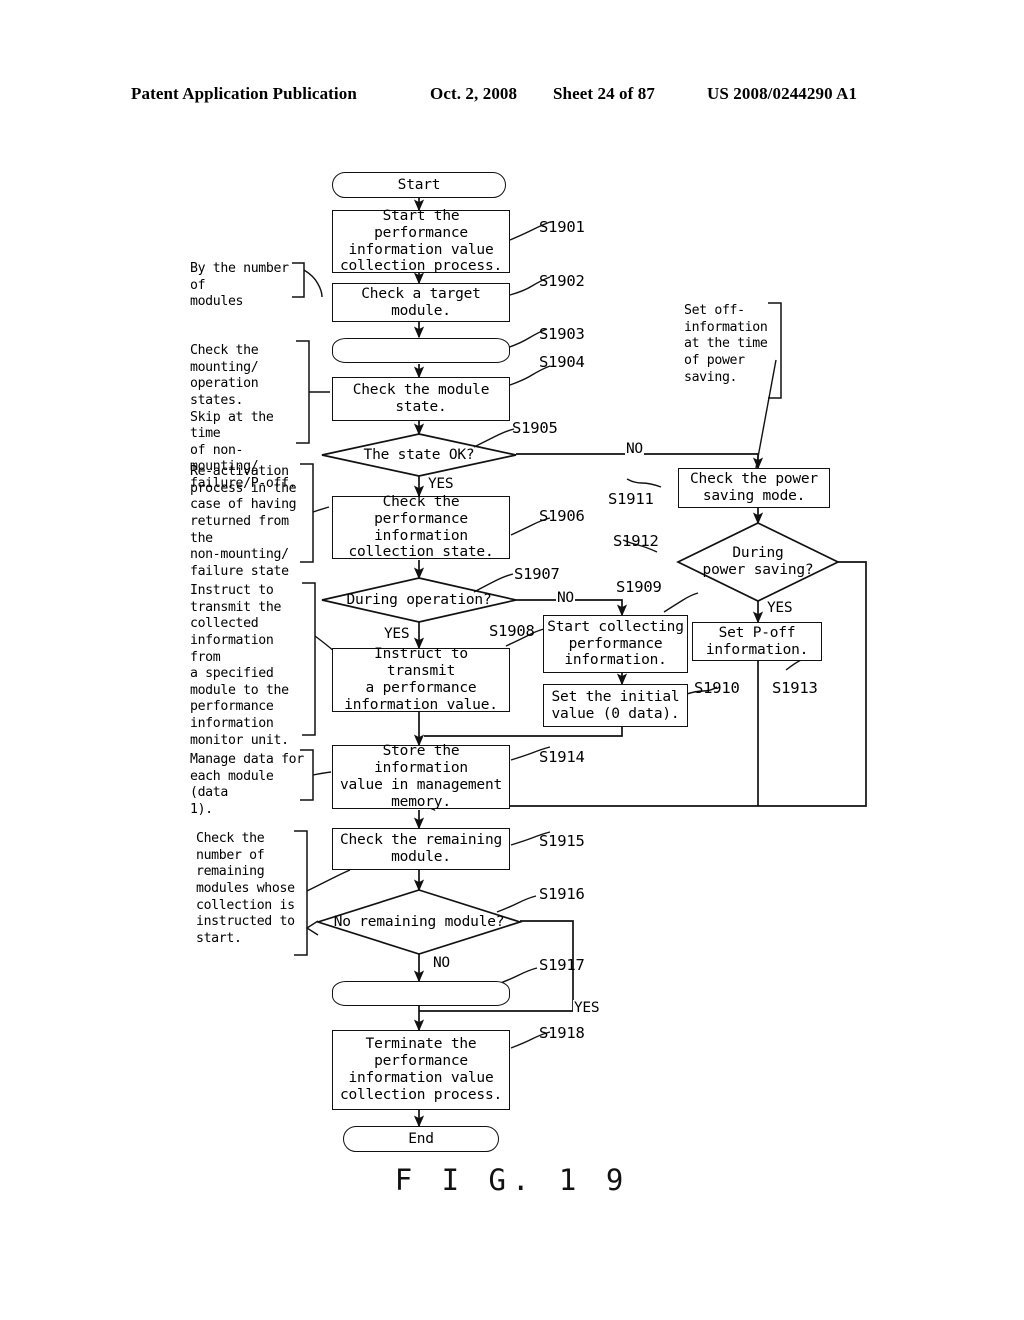  Describe the element at coordinates (634, 449) in the screenshot. I see `branch-label-s1905-no: NO` at that location.